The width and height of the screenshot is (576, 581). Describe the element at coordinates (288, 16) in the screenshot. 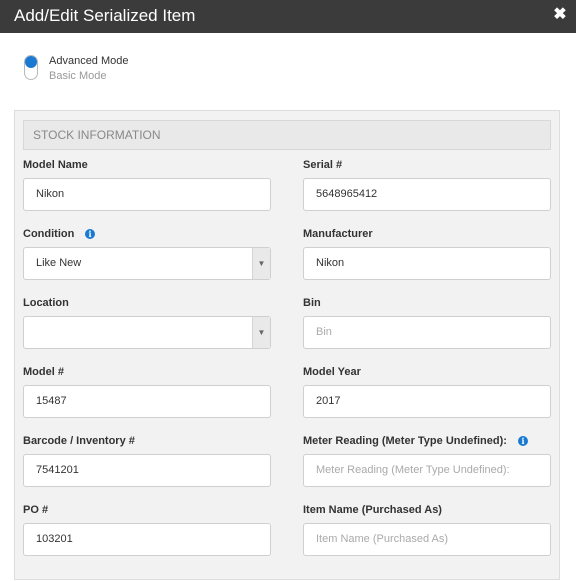

I see `dialog-titlebar: Add/Edit Serialized Item ✖` at that location.